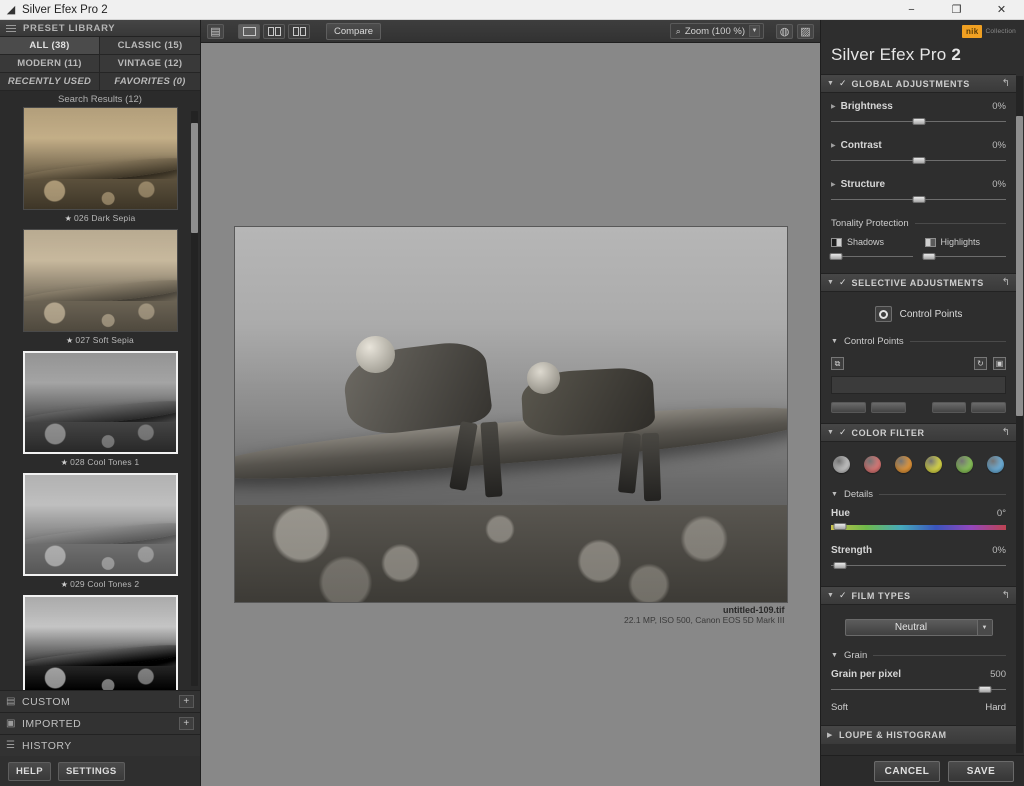 The width and height of the screenshot is (1024, 786). What do you see at coordinates (150, 64) in the screenshot?
I see `tab-vintage: VINTAGE (12)` at bounding box center [150, 64].